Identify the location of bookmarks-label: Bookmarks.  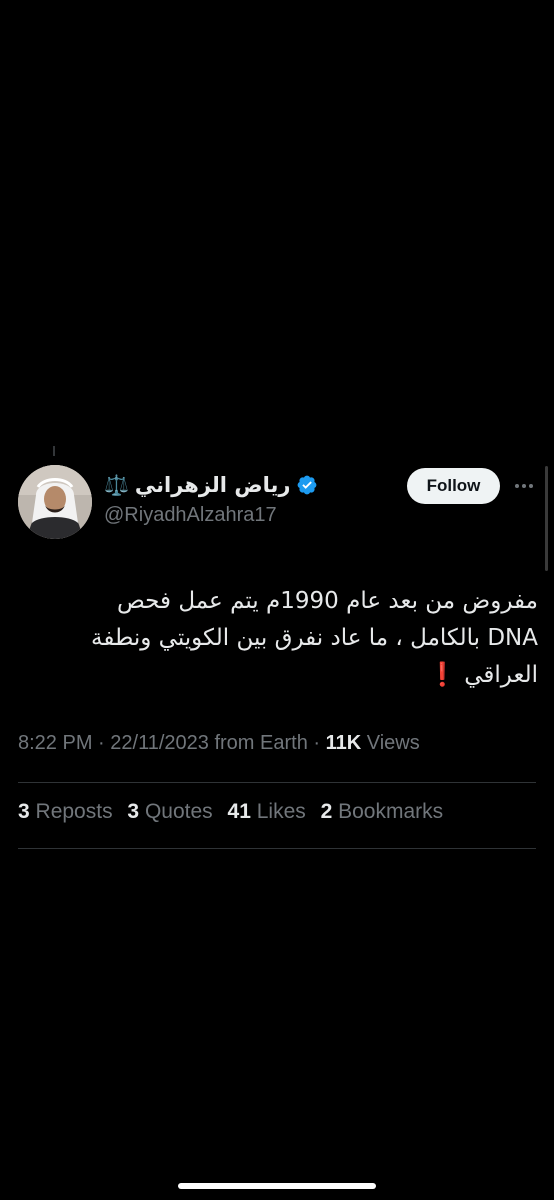
(391, 811).